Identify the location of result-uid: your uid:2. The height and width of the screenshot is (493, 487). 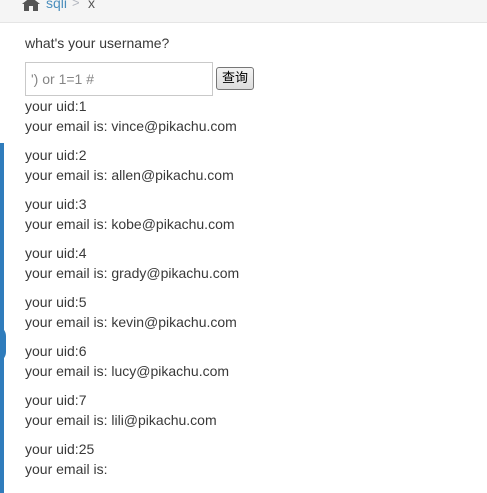
(56, 155).